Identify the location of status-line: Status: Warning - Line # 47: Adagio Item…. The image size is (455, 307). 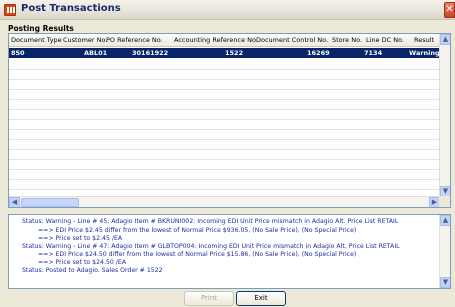
(211, 246).